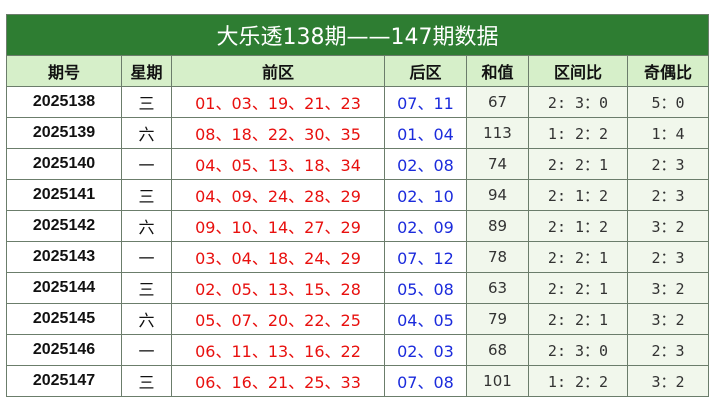 The width and height of the screenshot is (719, 415). I want to click on issue-cell: 2025146, so click(64, 350).